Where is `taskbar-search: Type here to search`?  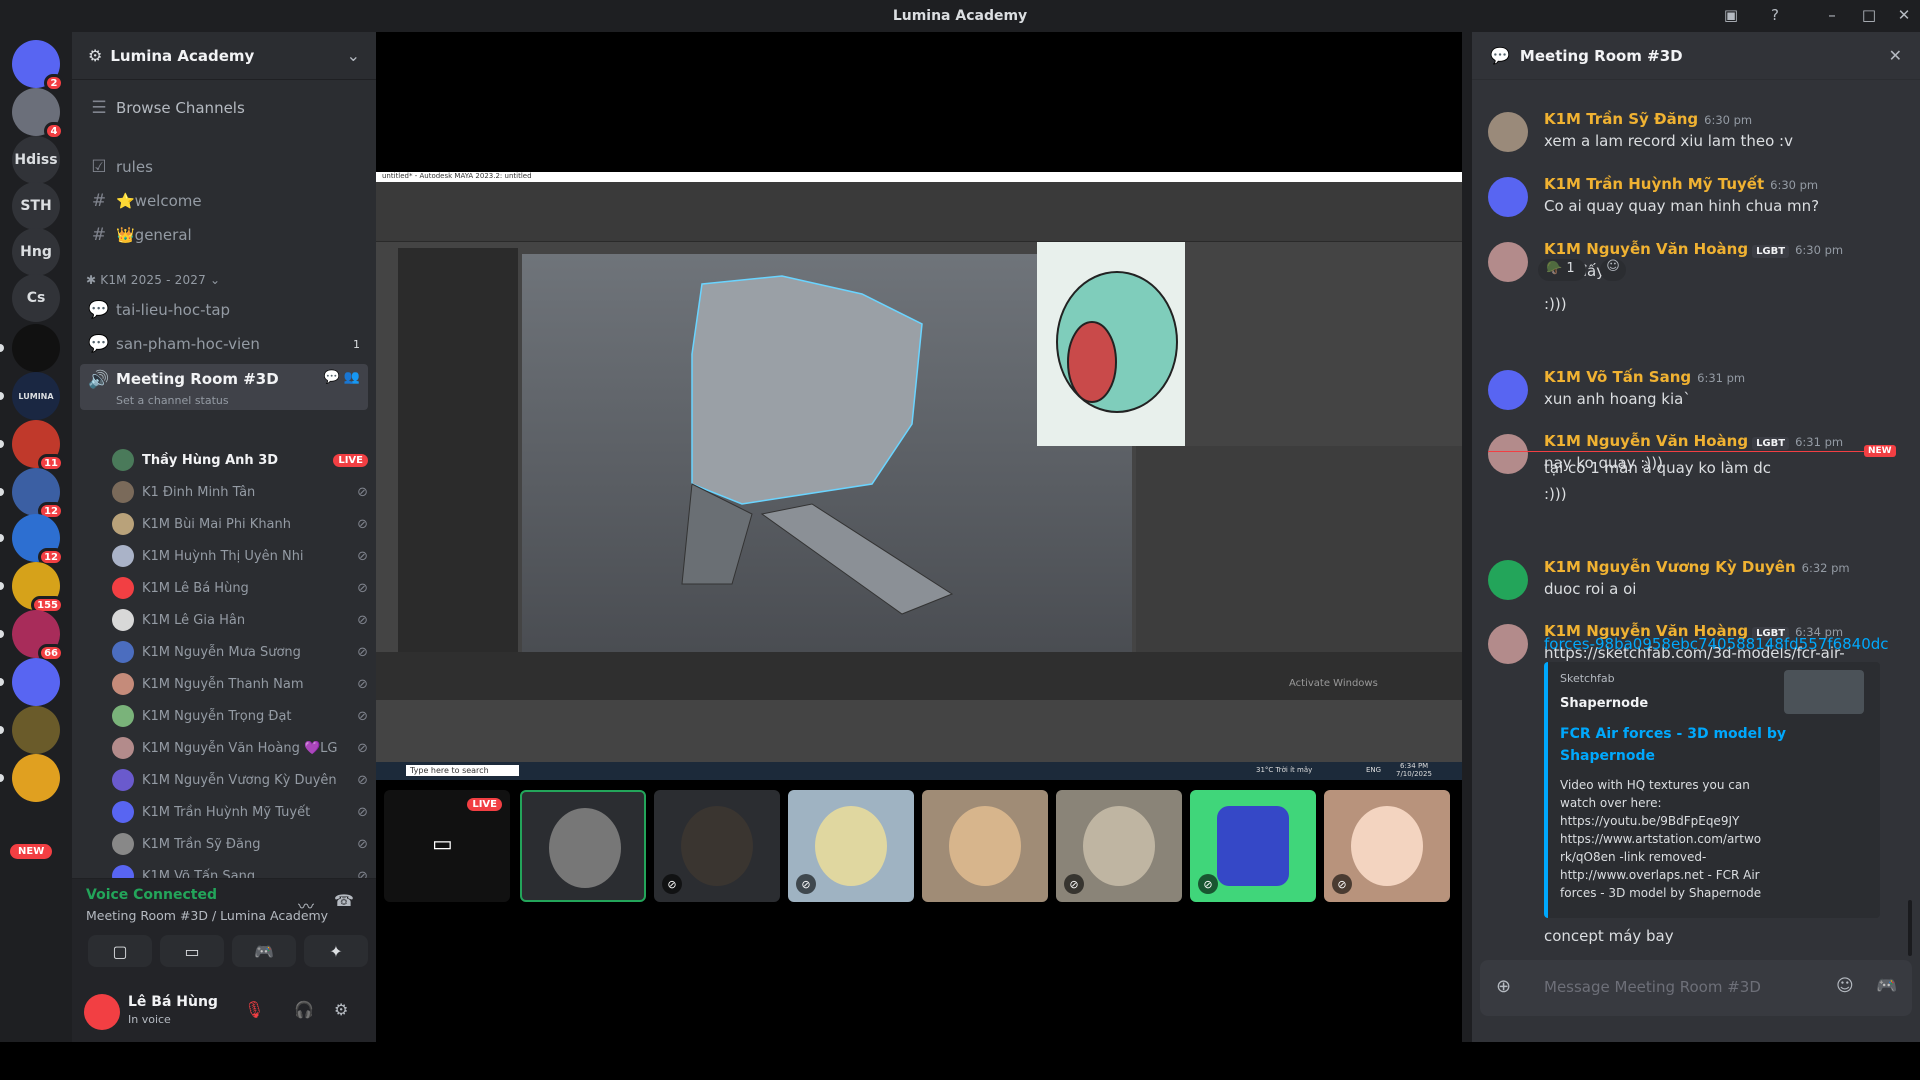 taskbar-search: Type here to search is located at coordinates (462, 770).